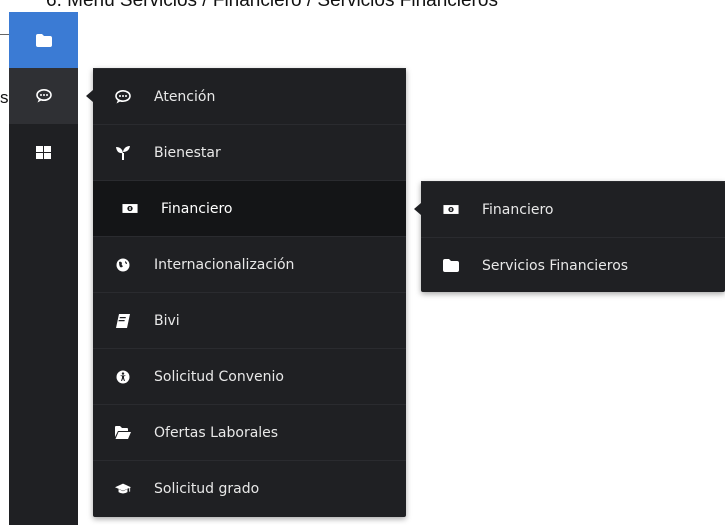 This screenshot has width=725, height=525. What do you see at coordinates (167, 320) in the screenshot?
I see `menu-item-label: Bivi` at bounding box center [167, 320].